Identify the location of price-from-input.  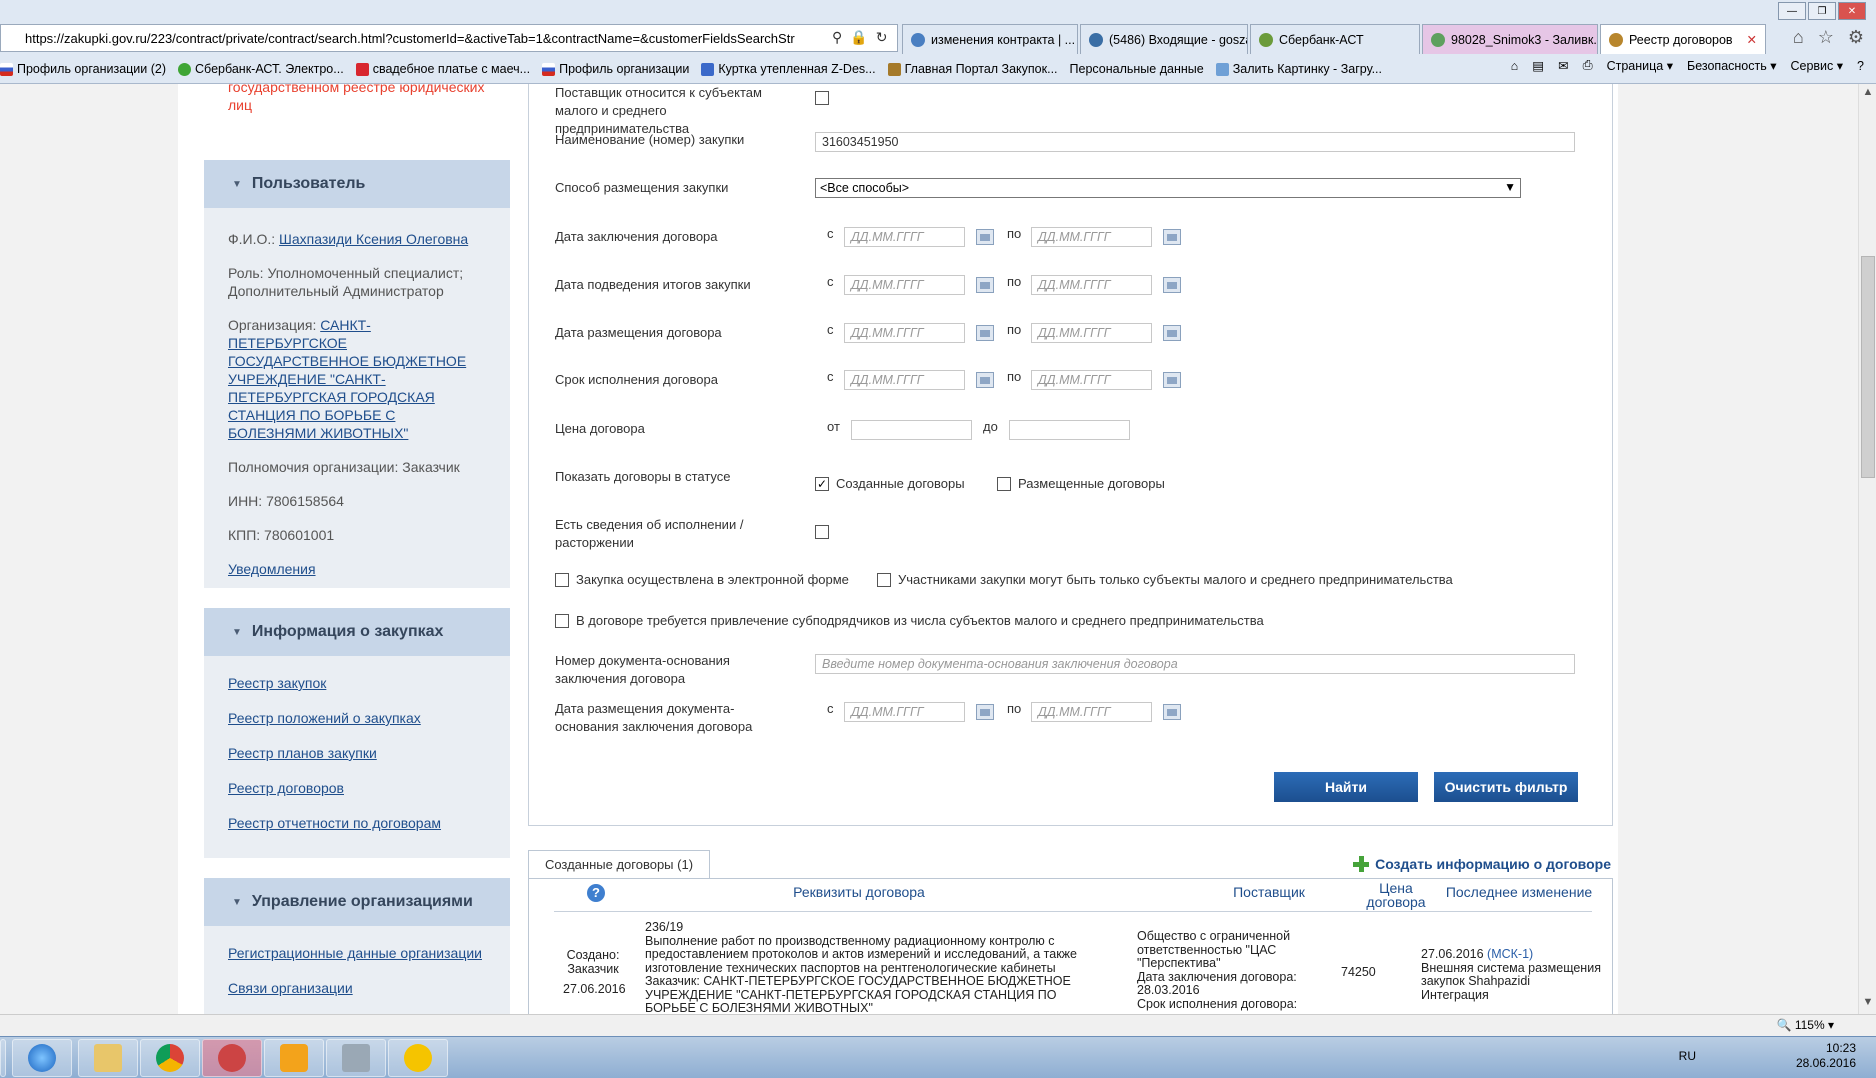
(911, 430).